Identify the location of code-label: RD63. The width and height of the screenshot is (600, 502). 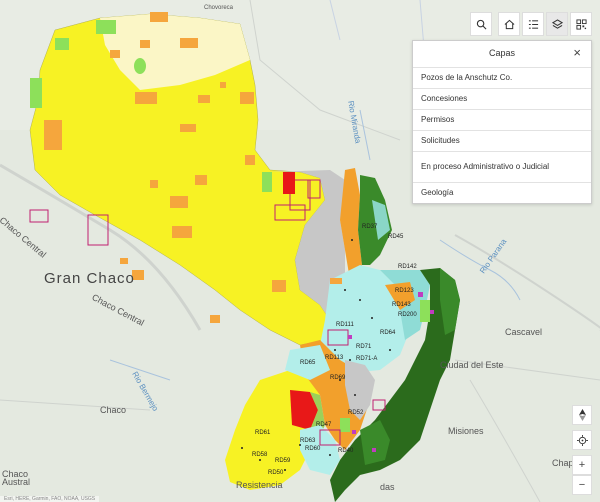
(308, 441).